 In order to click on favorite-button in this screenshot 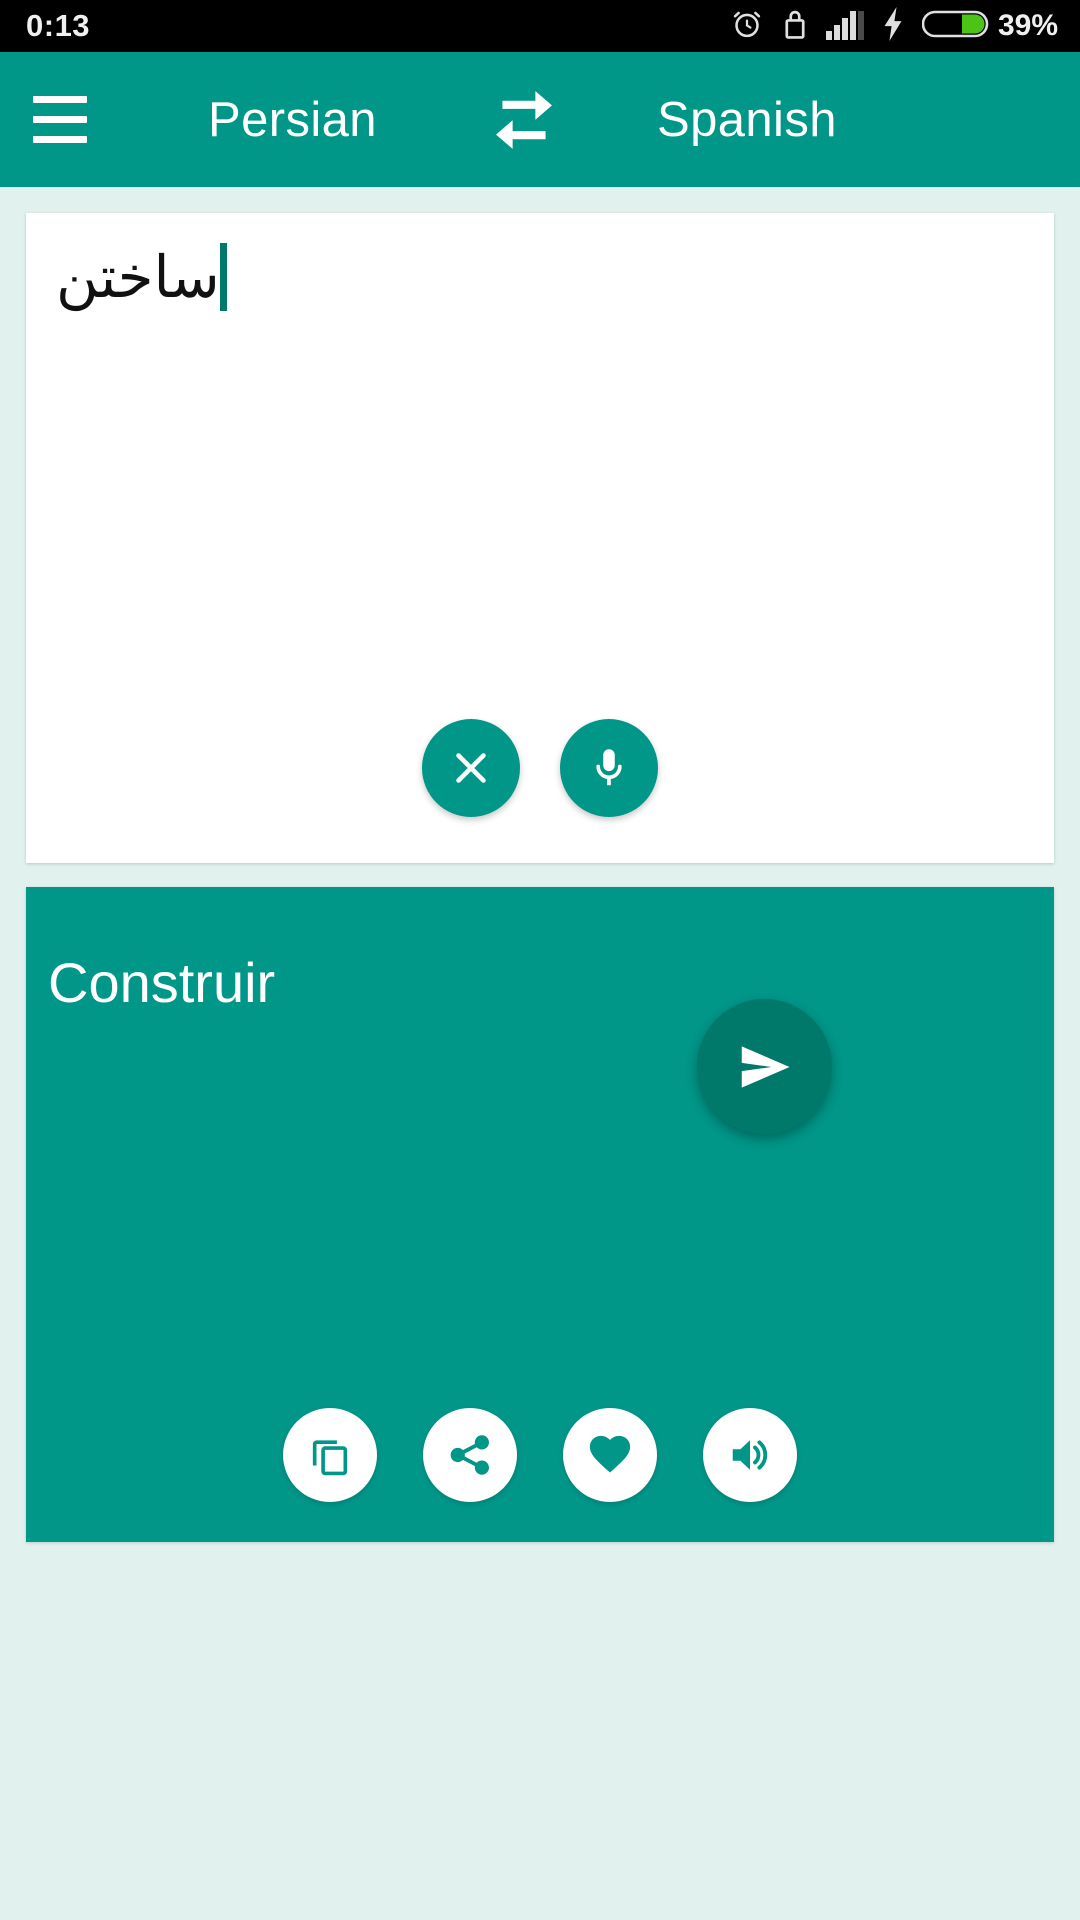, I will do `click(610, 1455)`.